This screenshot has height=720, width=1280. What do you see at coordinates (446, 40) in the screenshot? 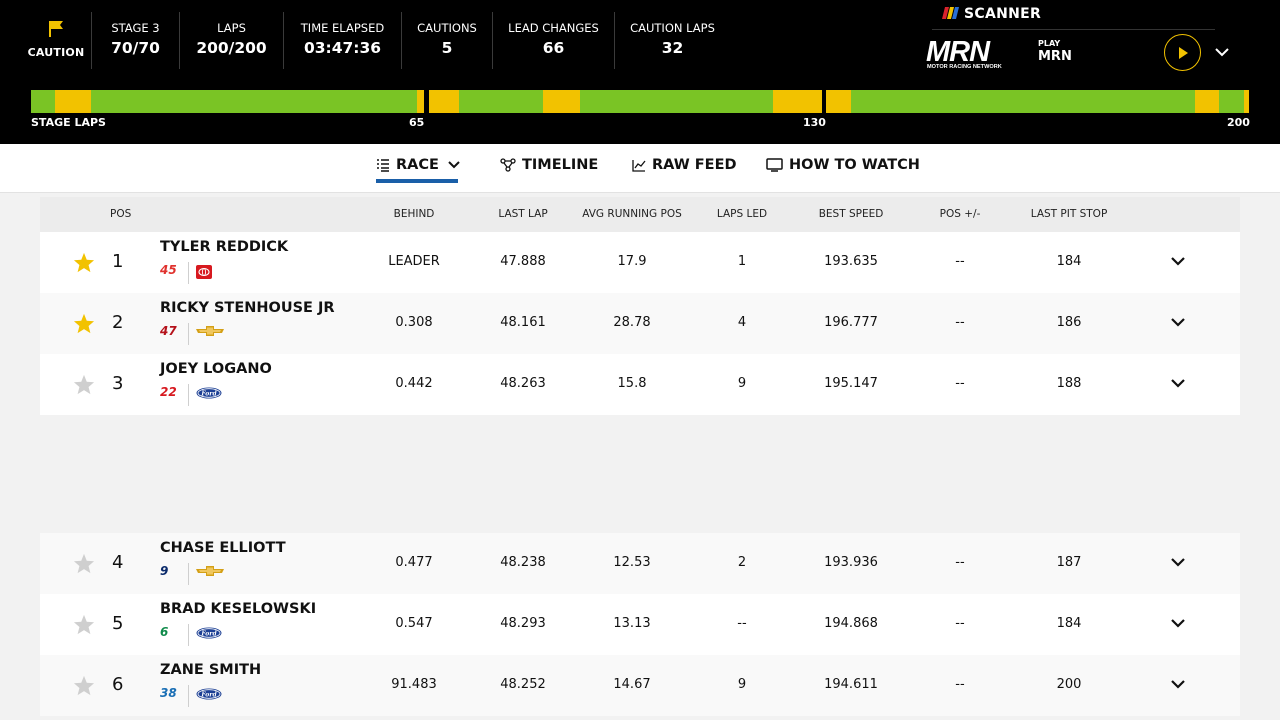
I see `stat-cautions: CAUTIONS 5` at bounding box center [446, 40].